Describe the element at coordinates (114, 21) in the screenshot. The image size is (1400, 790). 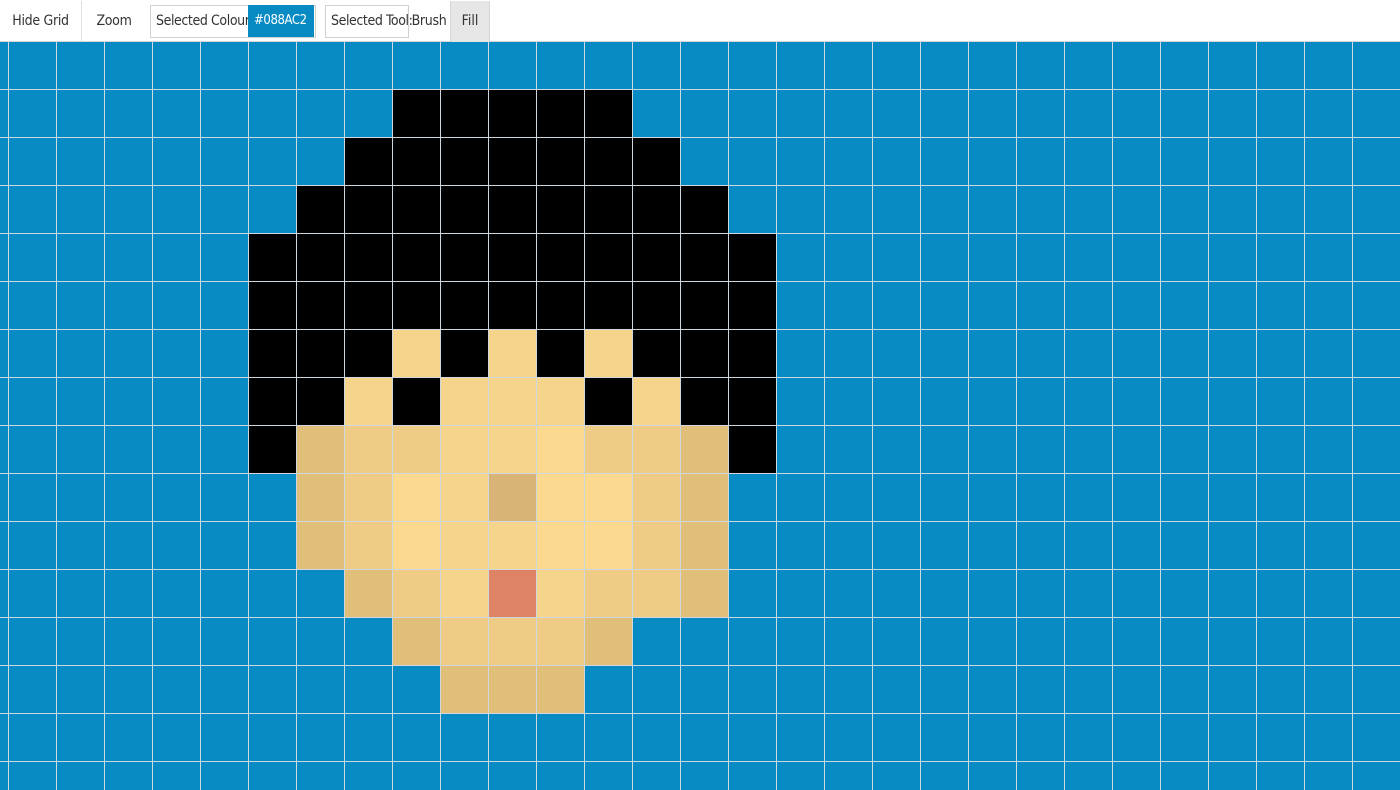
I see `zoom-button: Zoom` at that location.